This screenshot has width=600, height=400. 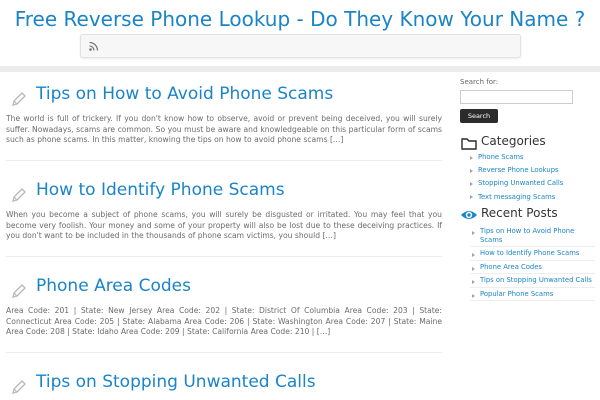 What do you see at coordinates (469, 144) in the screenshot?
I see `folder-icon` at bounding box center [469, 144].